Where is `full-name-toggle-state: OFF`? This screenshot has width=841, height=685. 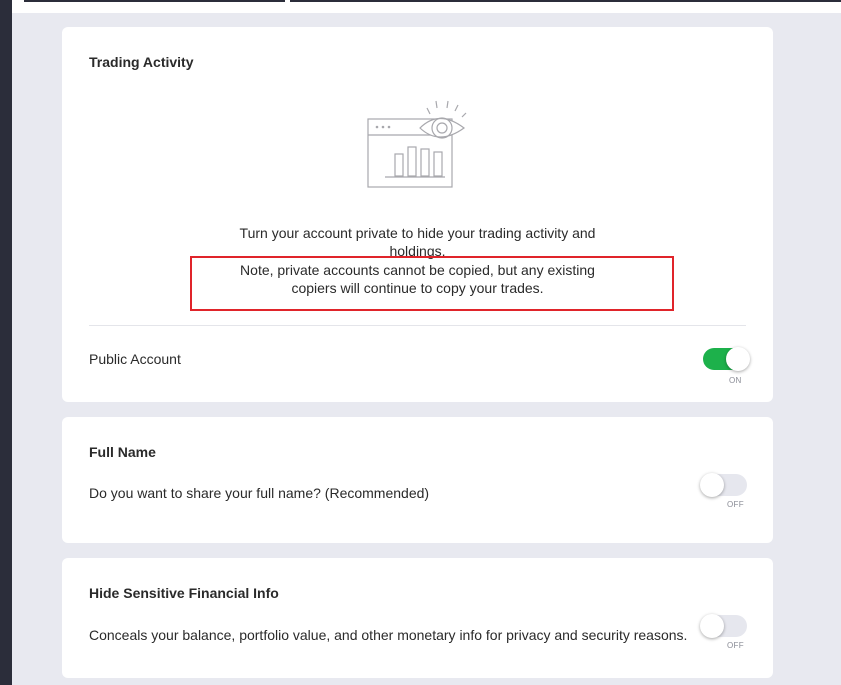
full-name-toggle-state: OFF is located at coordinates (735, 504).